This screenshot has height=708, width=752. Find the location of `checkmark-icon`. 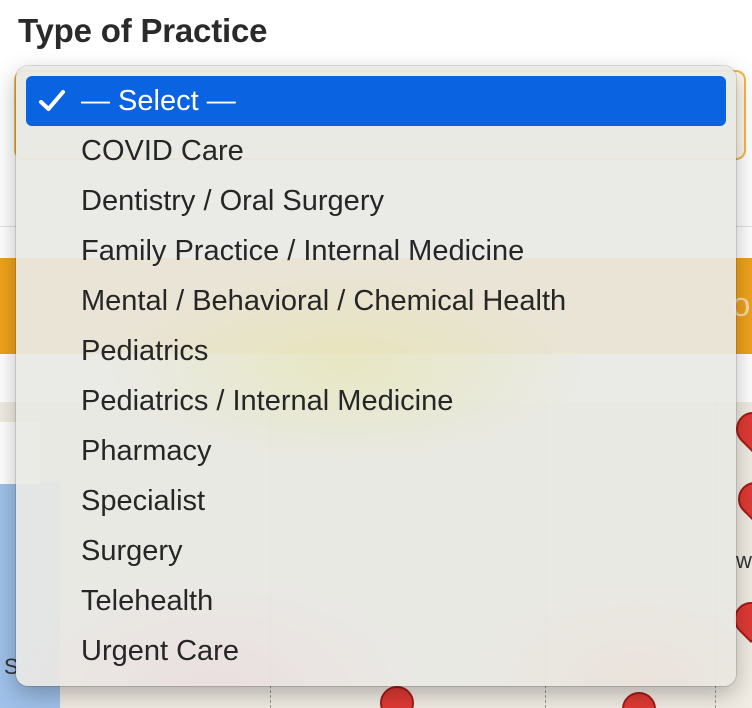

checkmark-icon is located at coordinates (52, 101).